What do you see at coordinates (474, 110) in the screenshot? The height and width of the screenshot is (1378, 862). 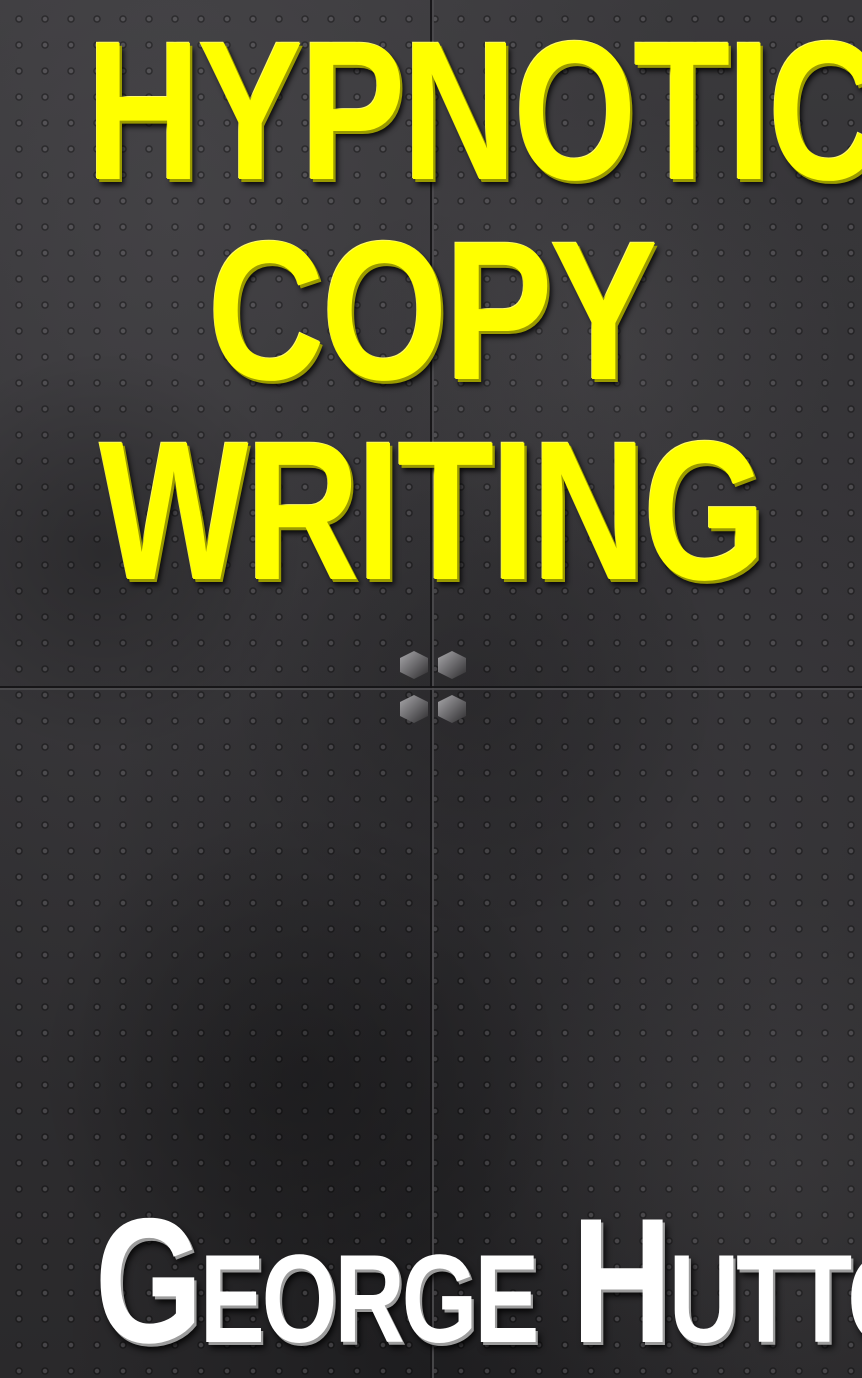 I see `title-line-1: HYPNOTIC` at bounding box center [474, 110].